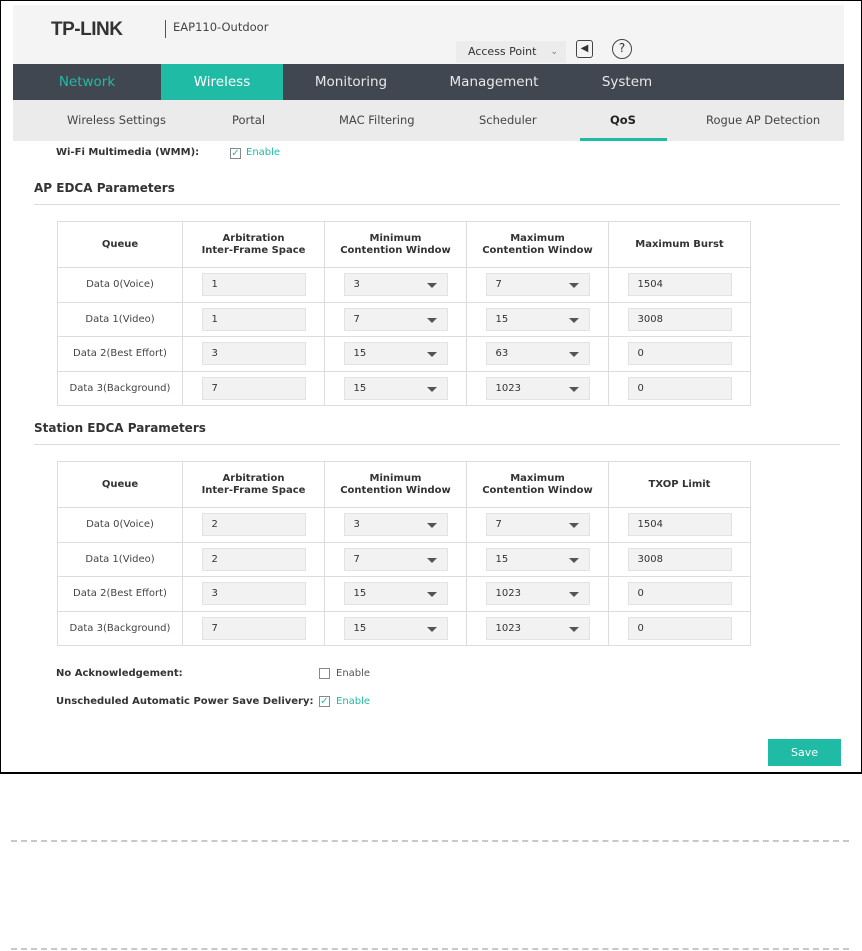 The image size is (862, 951). Describe the element at coordinates (763, 120) in the screenshot. I see `subtab-rogue-ap-detection: Rogue AP Detection` at that location.